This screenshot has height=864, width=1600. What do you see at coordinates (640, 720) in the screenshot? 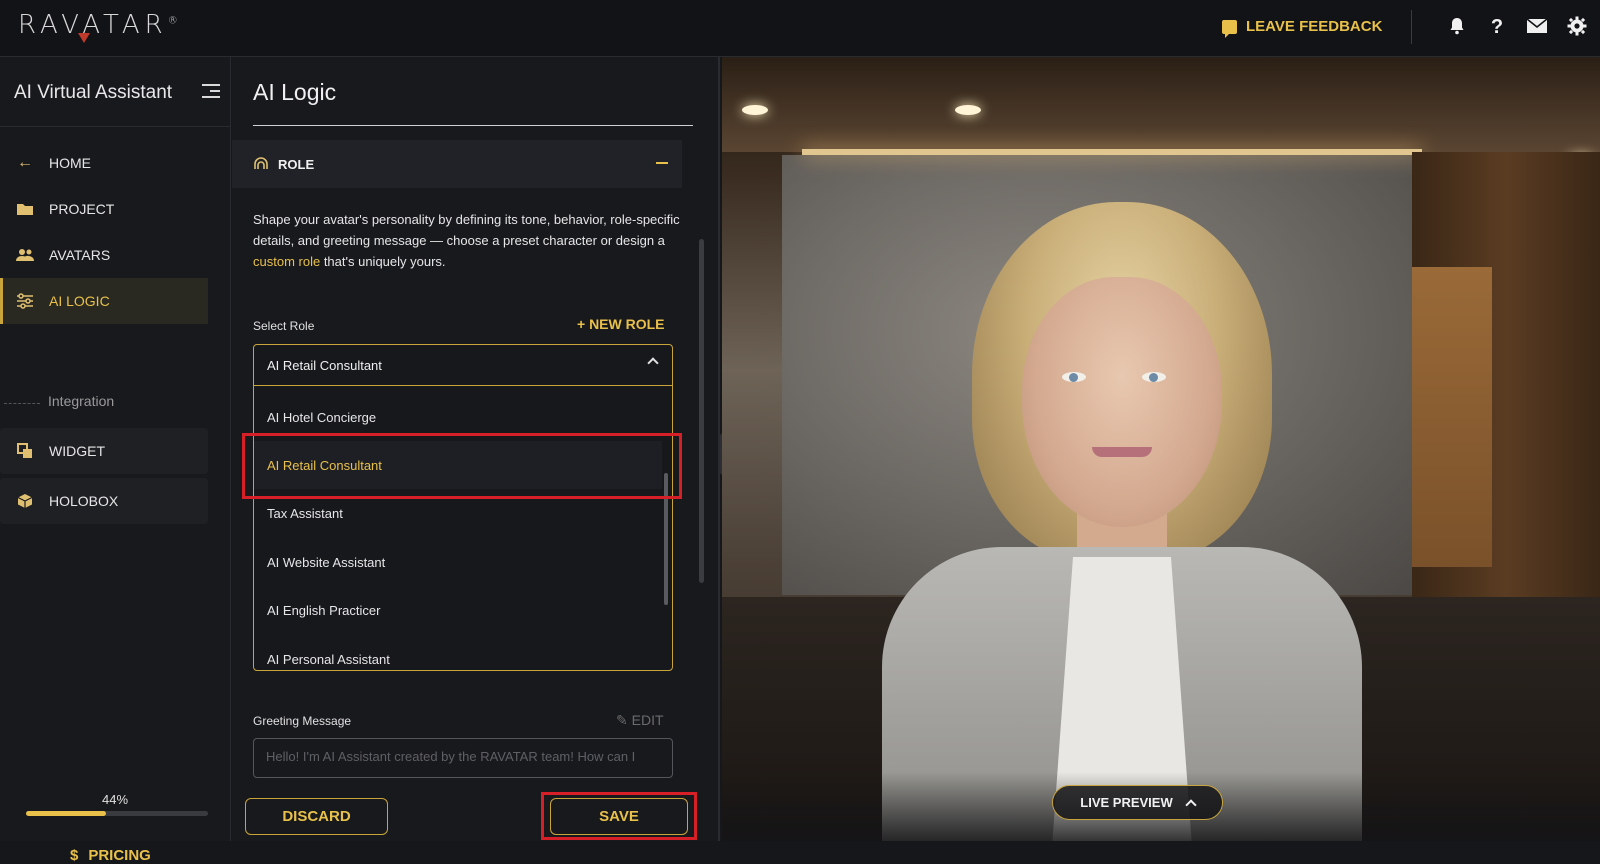
I see `edit-greeting-button: ✎ EDIT` at bounding box center [640, 720].